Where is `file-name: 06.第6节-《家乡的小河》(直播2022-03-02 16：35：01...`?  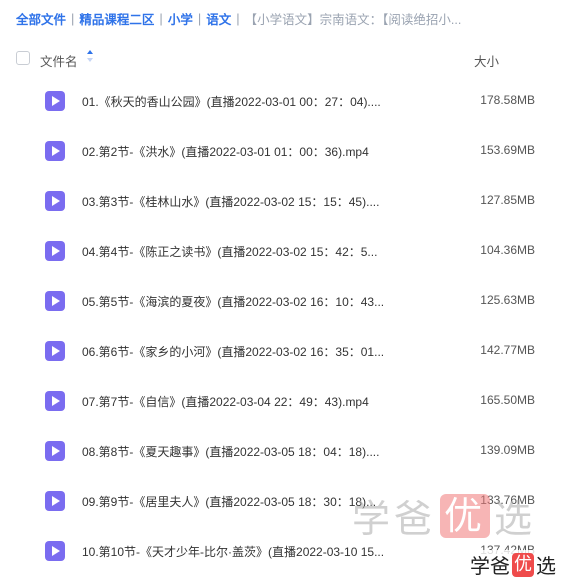
file-name: 06.第6节-《家乡的小河》(直播2022-03-02 16：35：01... is located at coordinates (247, 351).